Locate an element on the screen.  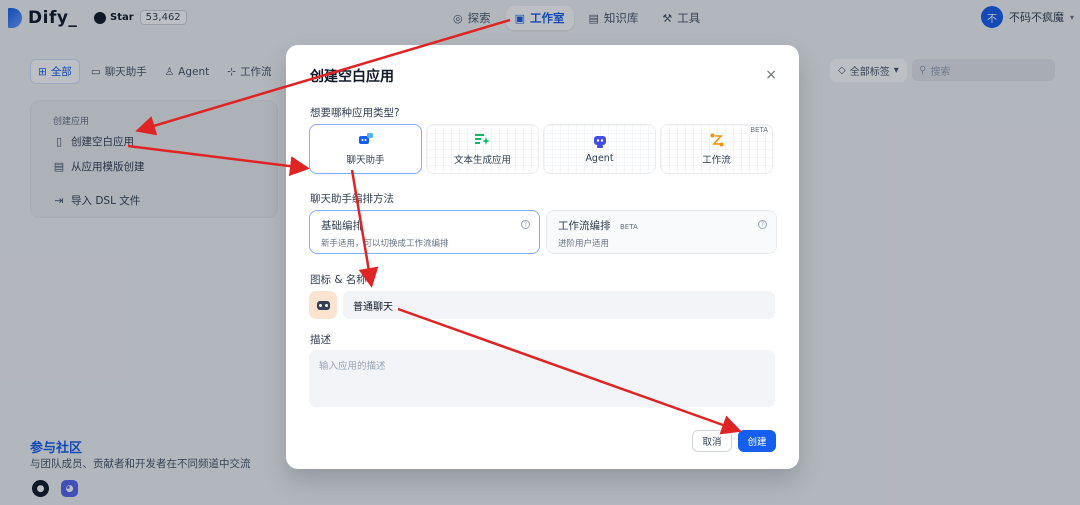
agent-icon is located at coordinates (600, 141).